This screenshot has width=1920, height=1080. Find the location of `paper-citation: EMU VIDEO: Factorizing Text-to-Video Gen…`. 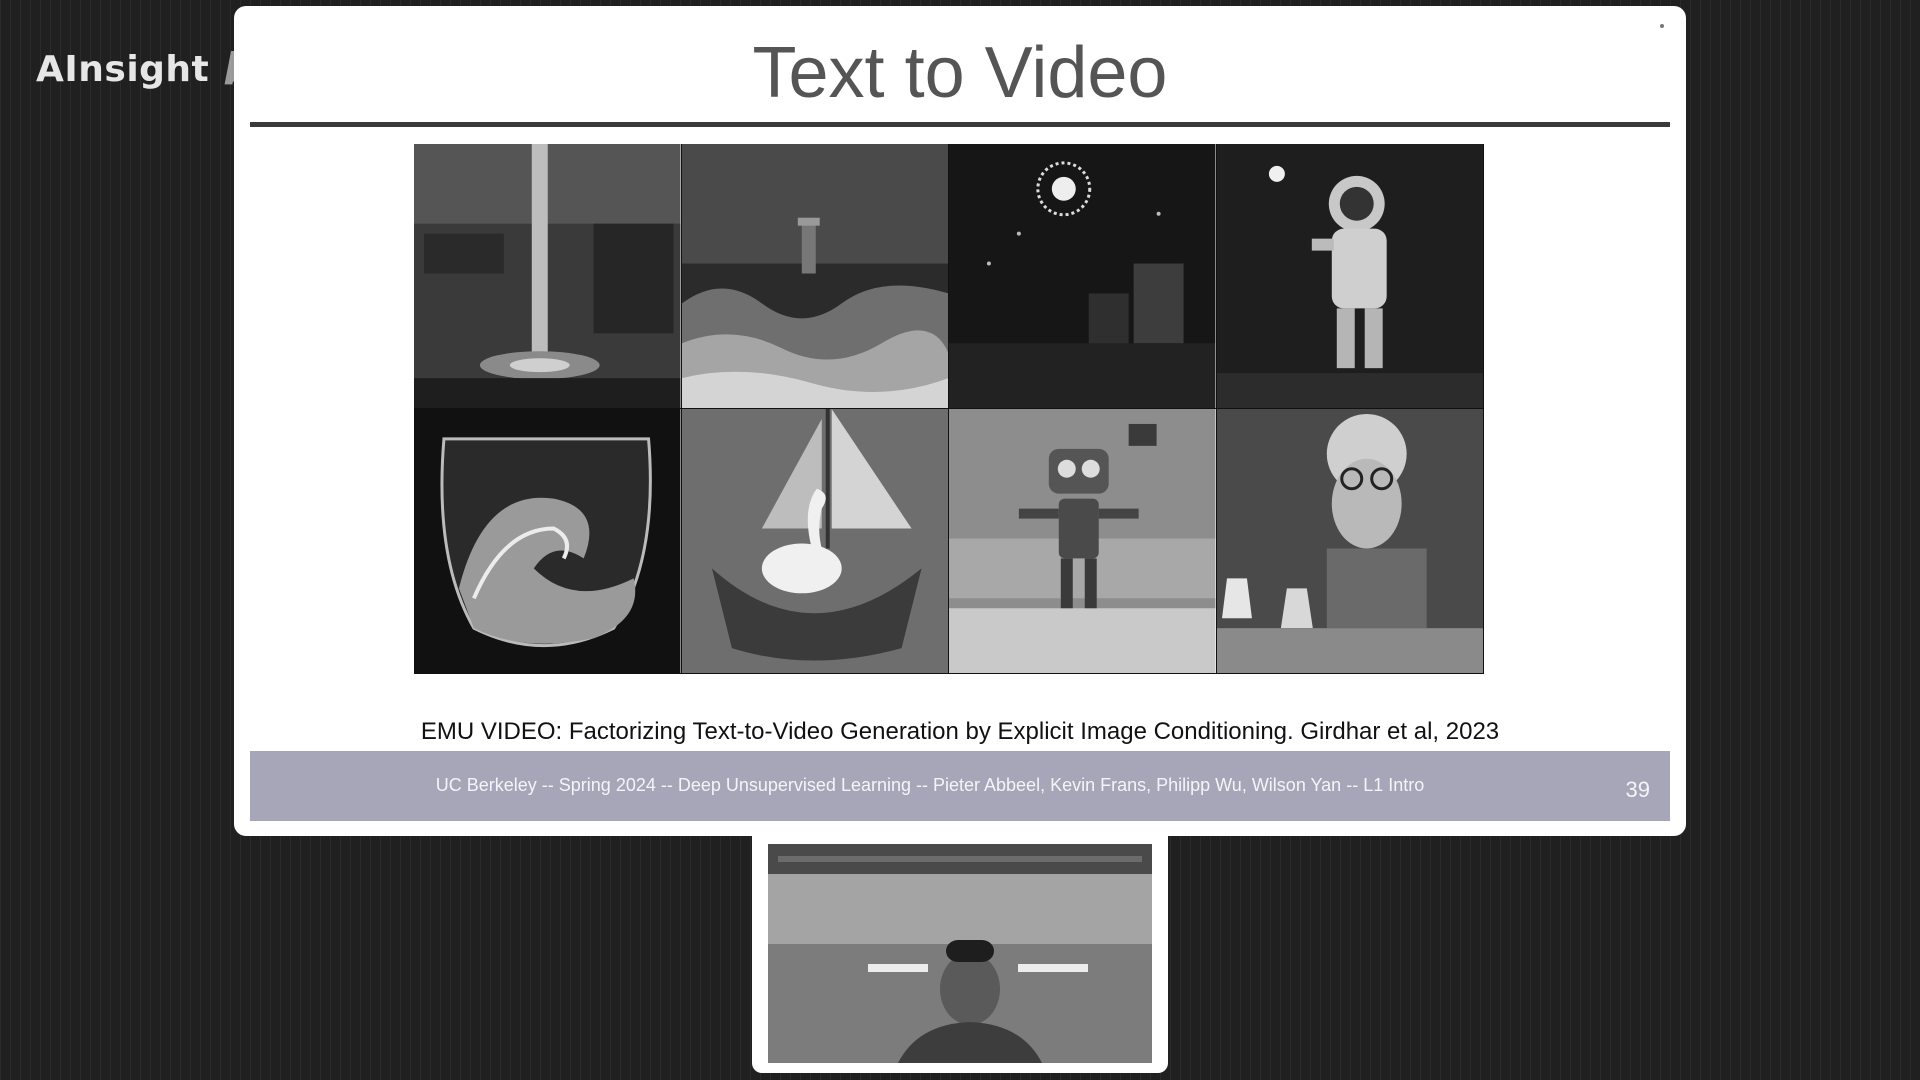

paper-citation: EMU VIDEO: Factorizing Text-to-Video Gen… is located at coordinates (960, 731).